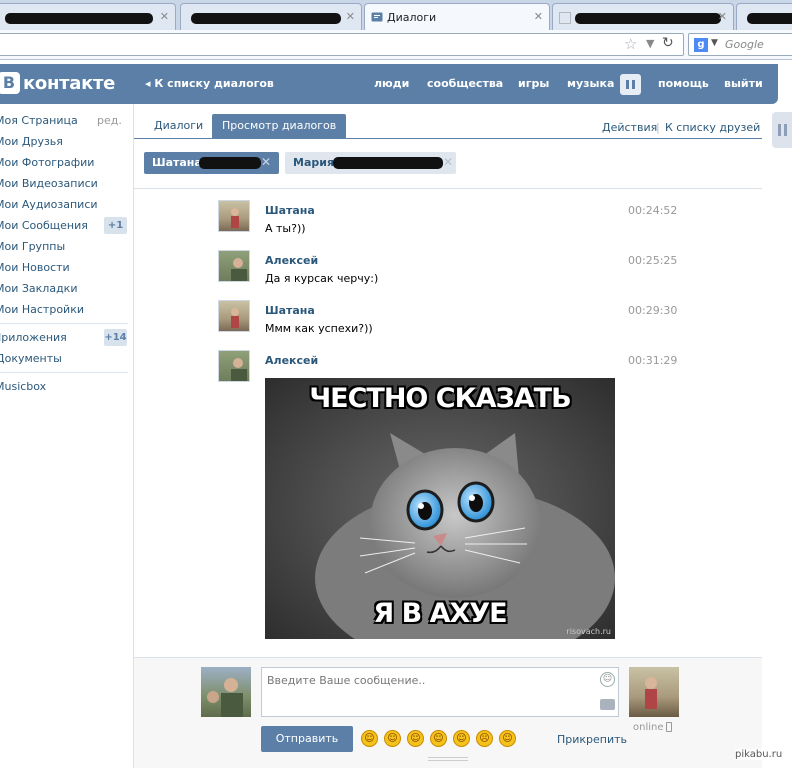 The image size is (792, 768). What do you see at coordinates (448, 759) in the screenshot?
I see `resize-handle` at bounding box center [448, 759].